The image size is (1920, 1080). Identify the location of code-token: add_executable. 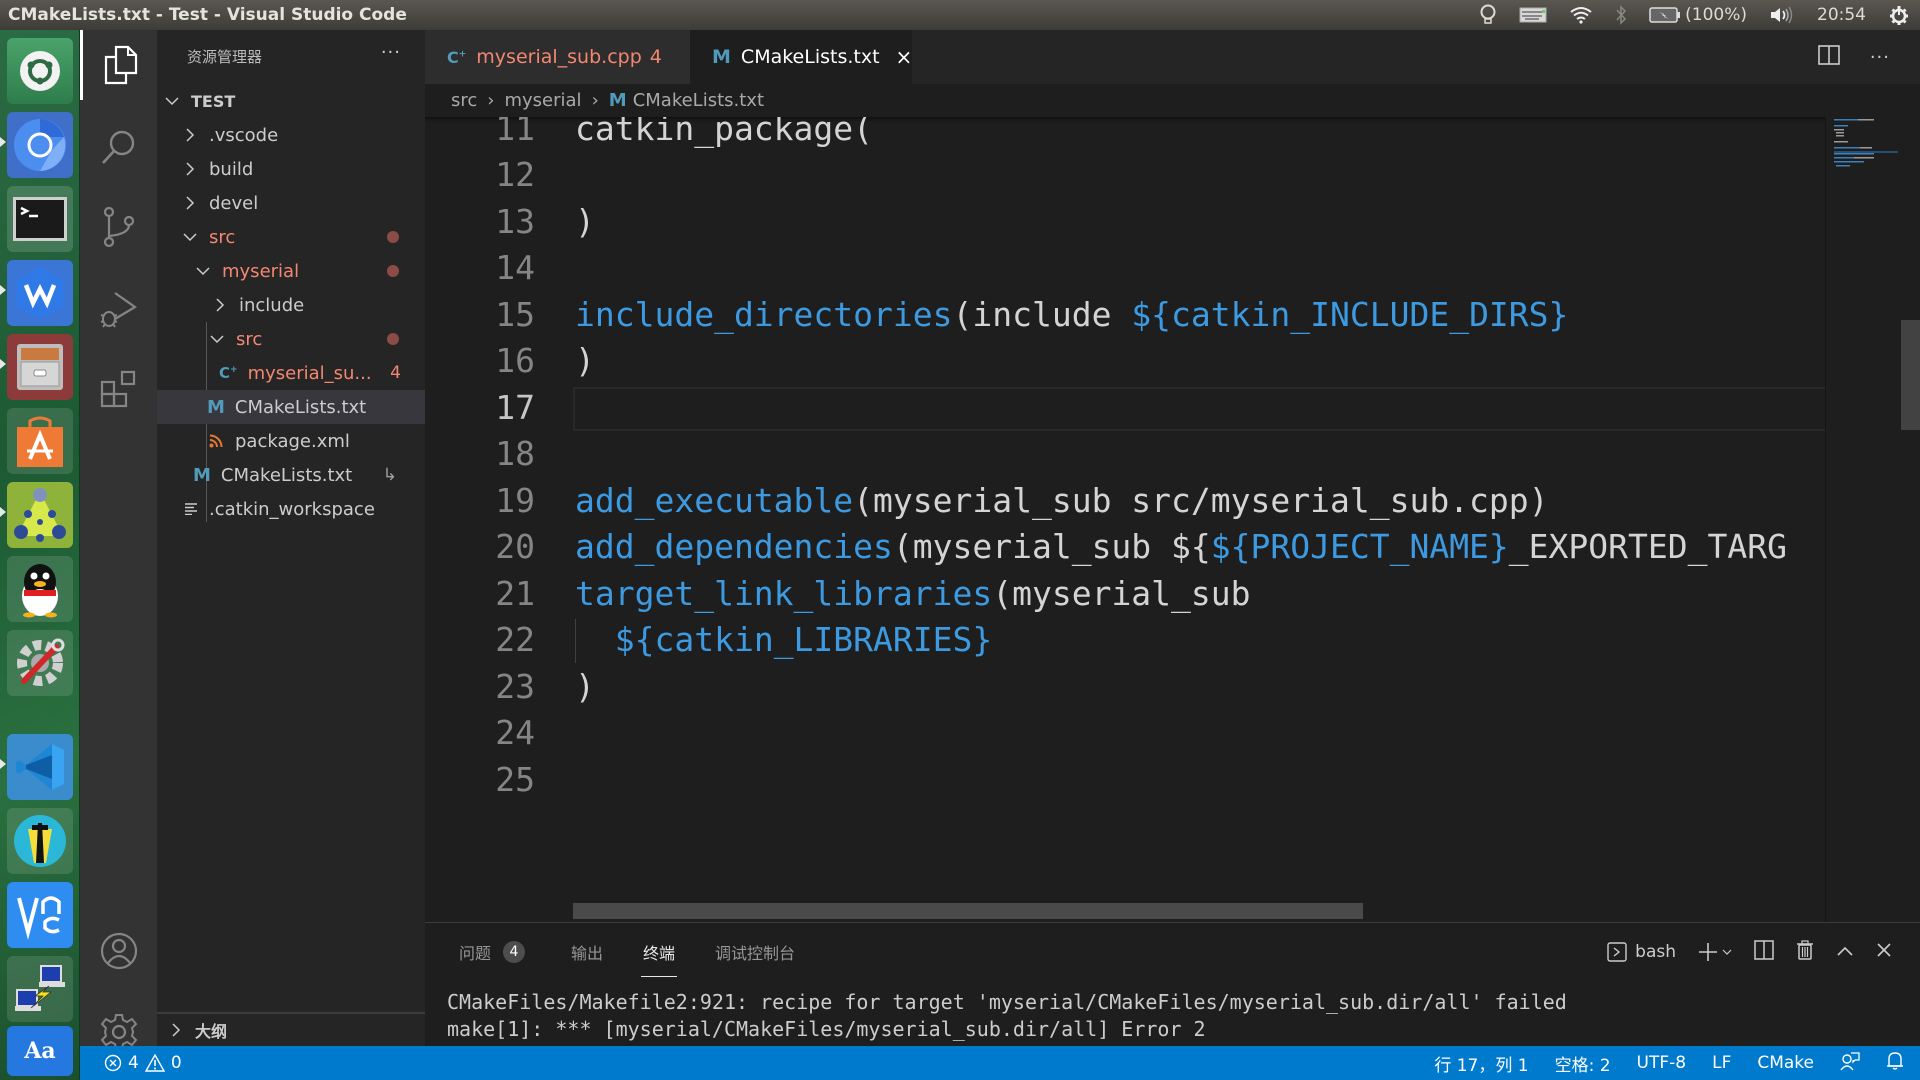
(714, 500).